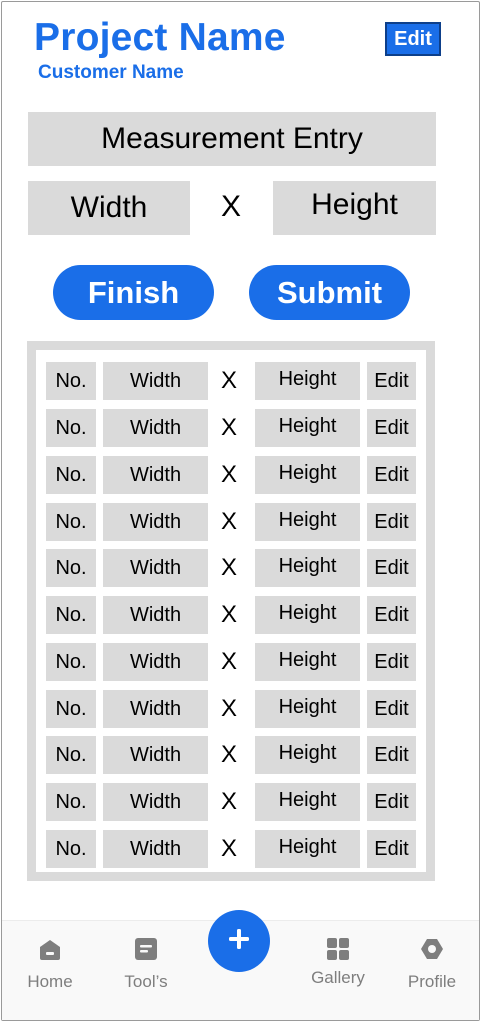  I want to click on nav-label-profile: Profile, so click(432, 981).